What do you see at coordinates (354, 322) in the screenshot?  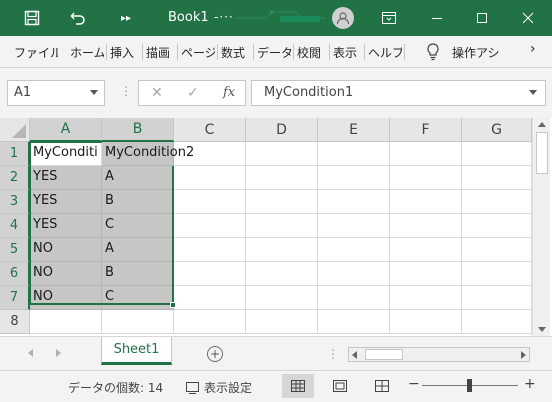 I see `cell-e8` at bounding box center [354, 322].